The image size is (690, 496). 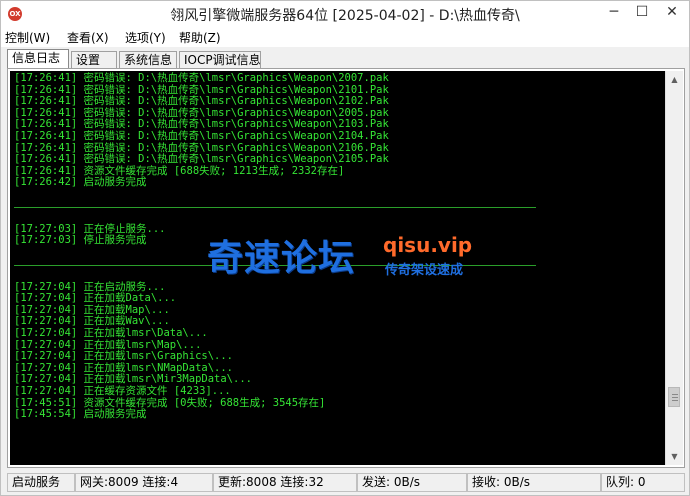 I want to click on menu-bar: 控制(W) 查看(X) 选项(Y) 帮助(Z), so click(x=345, y=37).